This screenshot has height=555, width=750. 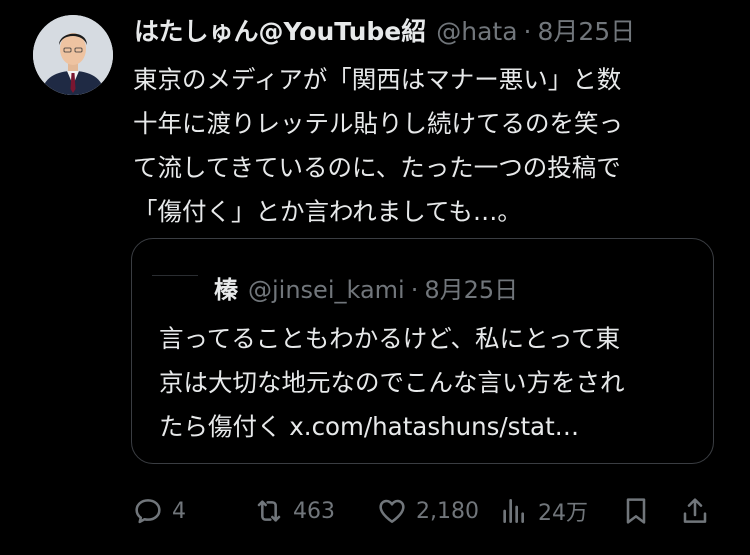 What do you see at coordinates (392, 511) in the screenshot?
I see `like-icon` at bounding box center [392, 511].